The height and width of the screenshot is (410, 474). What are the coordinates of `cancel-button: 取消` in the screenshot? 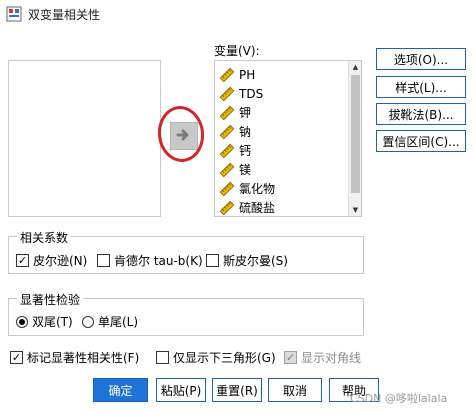 It's located at (295, 390).